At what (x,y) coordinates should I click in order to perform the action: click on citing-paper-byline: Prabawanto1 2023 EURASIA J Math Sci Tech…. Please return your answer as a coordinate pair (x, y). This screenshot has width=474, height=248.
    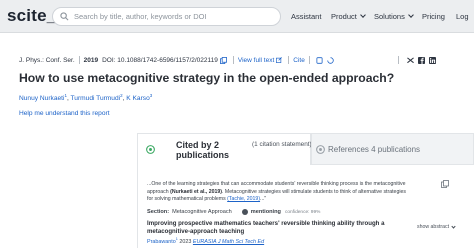
    Looking at the image, I should click on (205, 241).